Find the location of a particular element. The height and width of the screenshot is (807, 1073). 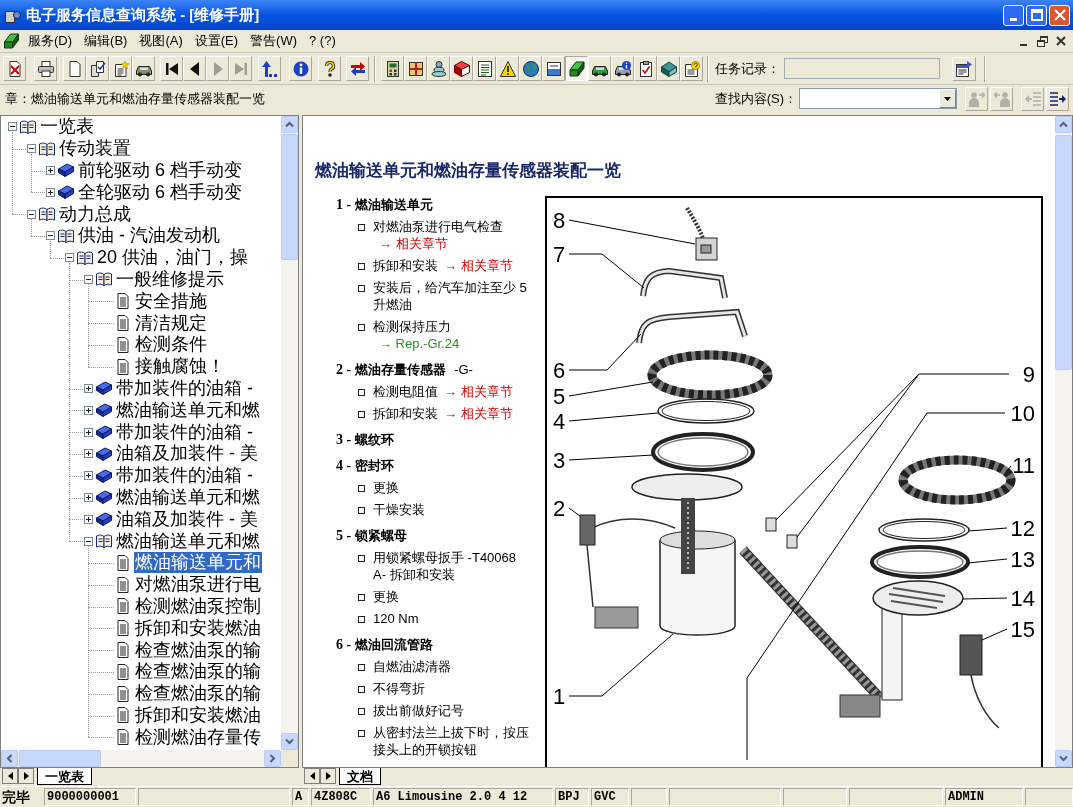

note-text: 用锁紧螺母扳手 -T40068 A- 拆卸和安装 is located at coordinates (445, 566).